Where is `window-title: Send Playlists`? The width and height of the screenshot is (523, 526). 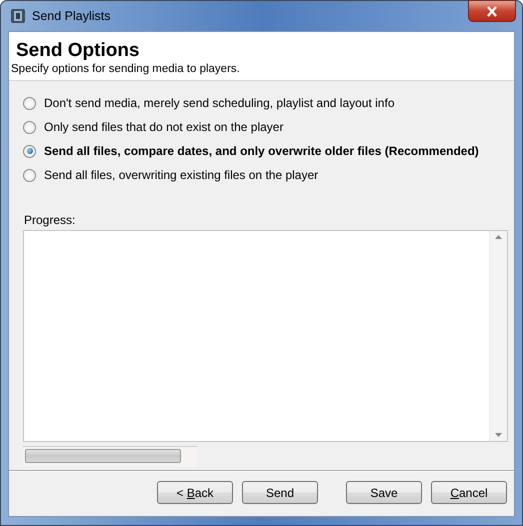 window-title: Send Playlists is located at coordinates (72, 16).